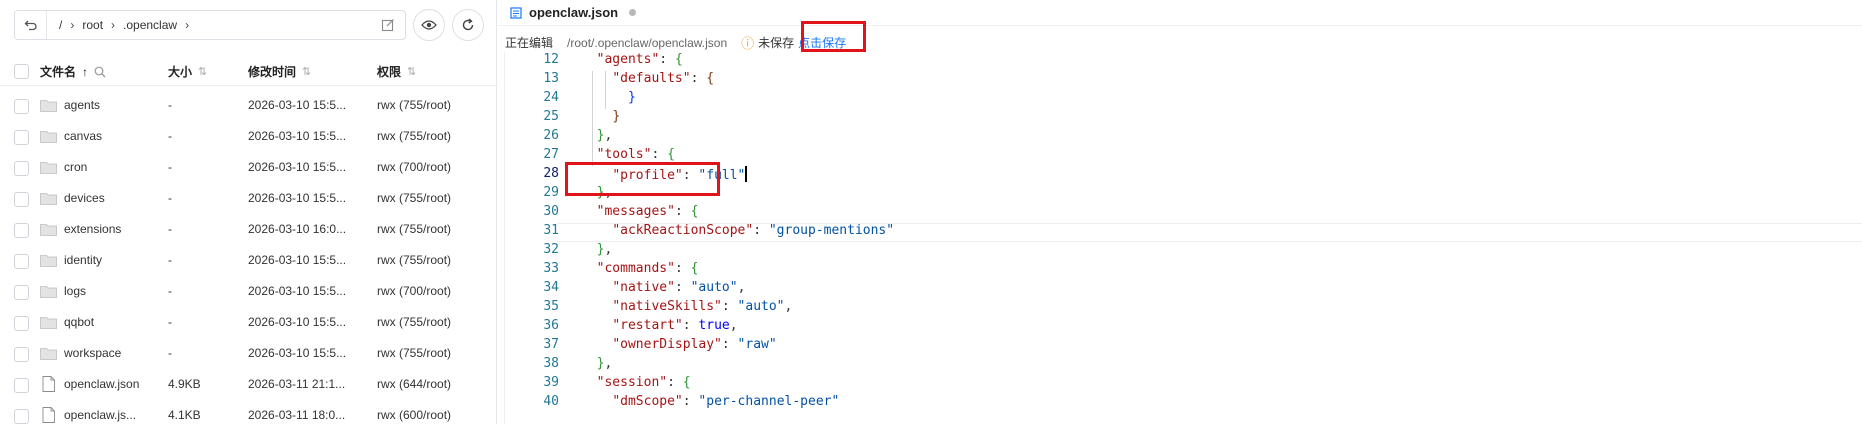 This screenshot has height=424, width=1862. I want to click on edit-path-button, so click(388, 25).